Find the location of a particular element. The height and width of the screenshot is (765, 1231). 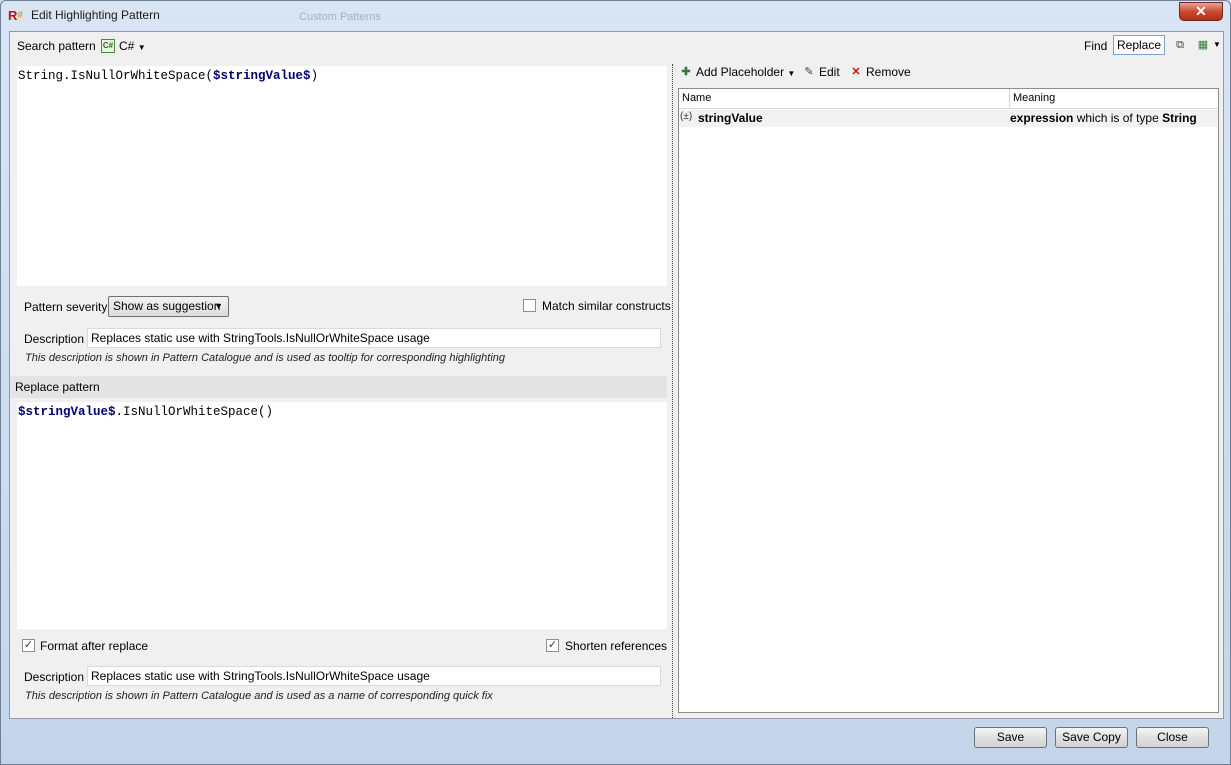

csharp-file-icon: C# is located at coordinates (108, 46).